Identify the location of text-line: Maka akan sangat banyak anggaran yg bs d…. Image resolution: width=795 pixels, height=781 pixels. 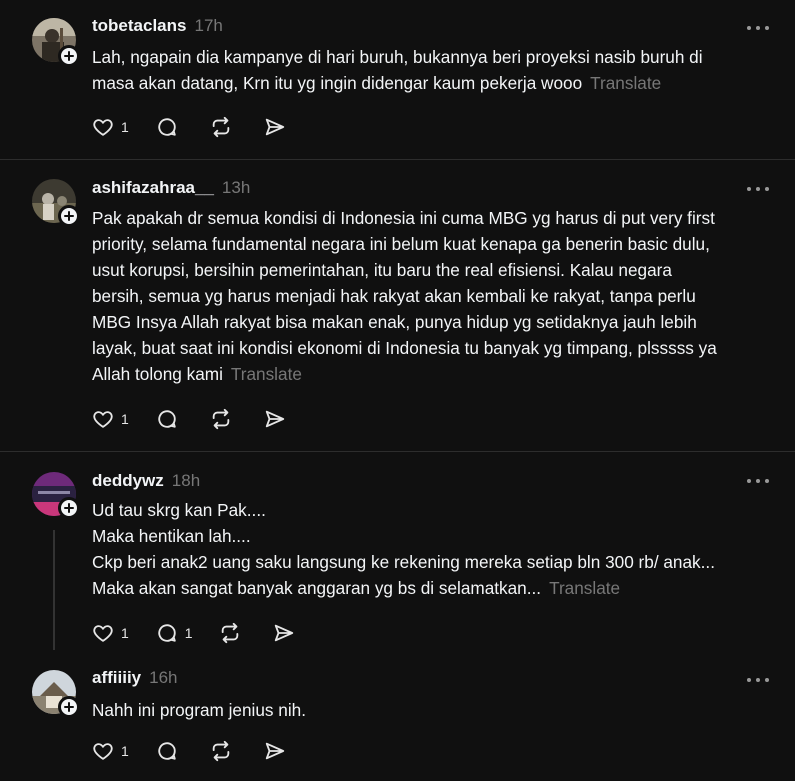
(432, 588).